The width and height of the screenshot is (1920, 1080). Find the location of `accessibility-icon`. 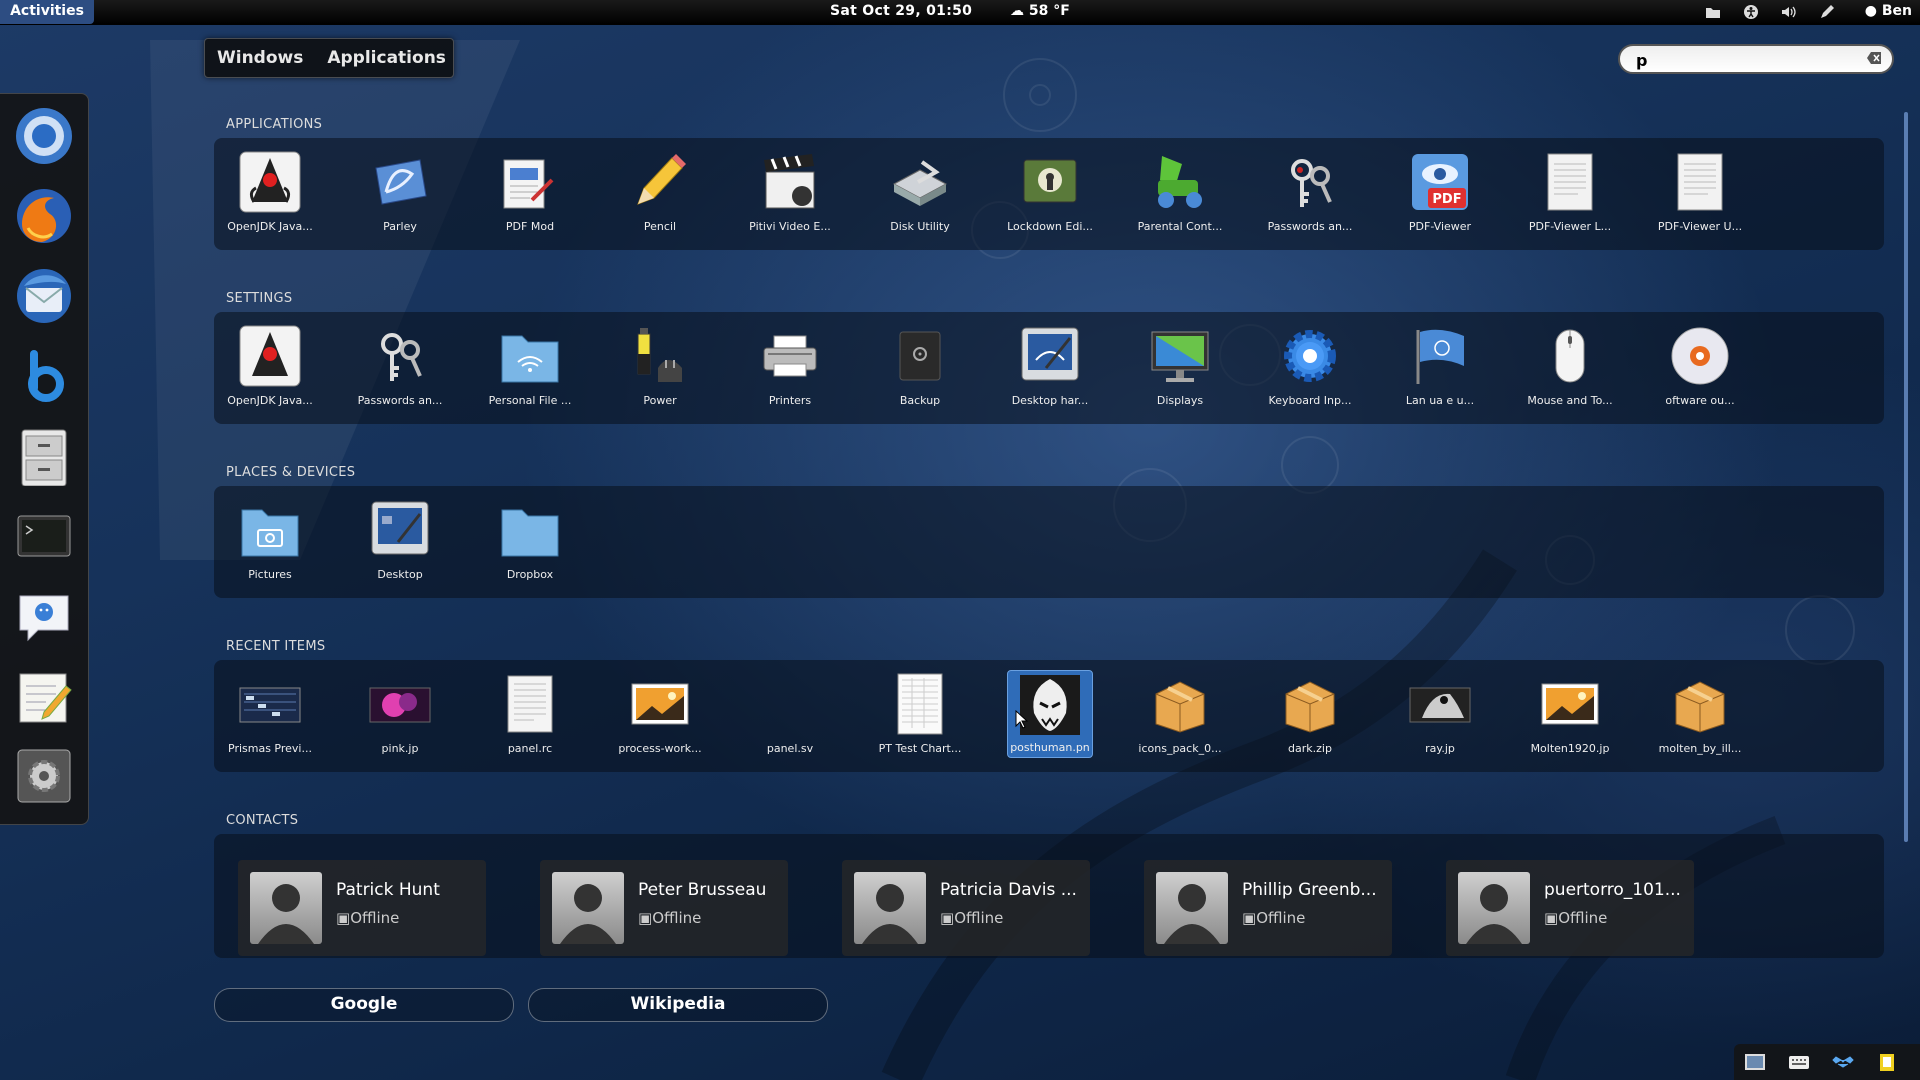

accessibility-icon is located at coordinates (1751, 12).